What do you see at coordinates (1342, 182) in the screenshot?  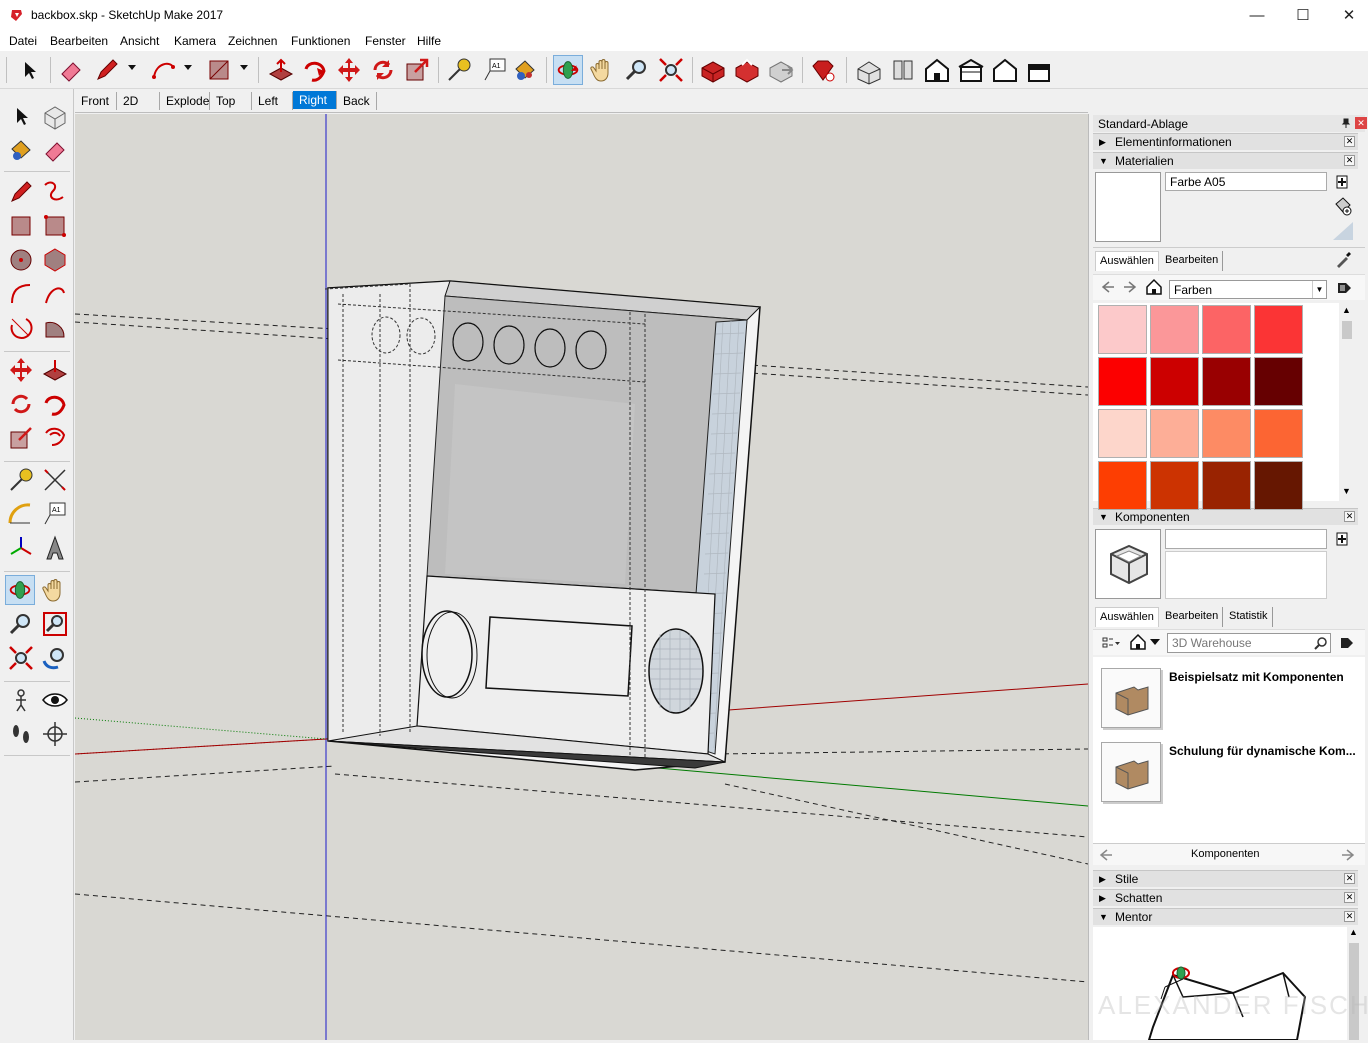 I see `create-material-icon` at bounding box center [1342, 182].